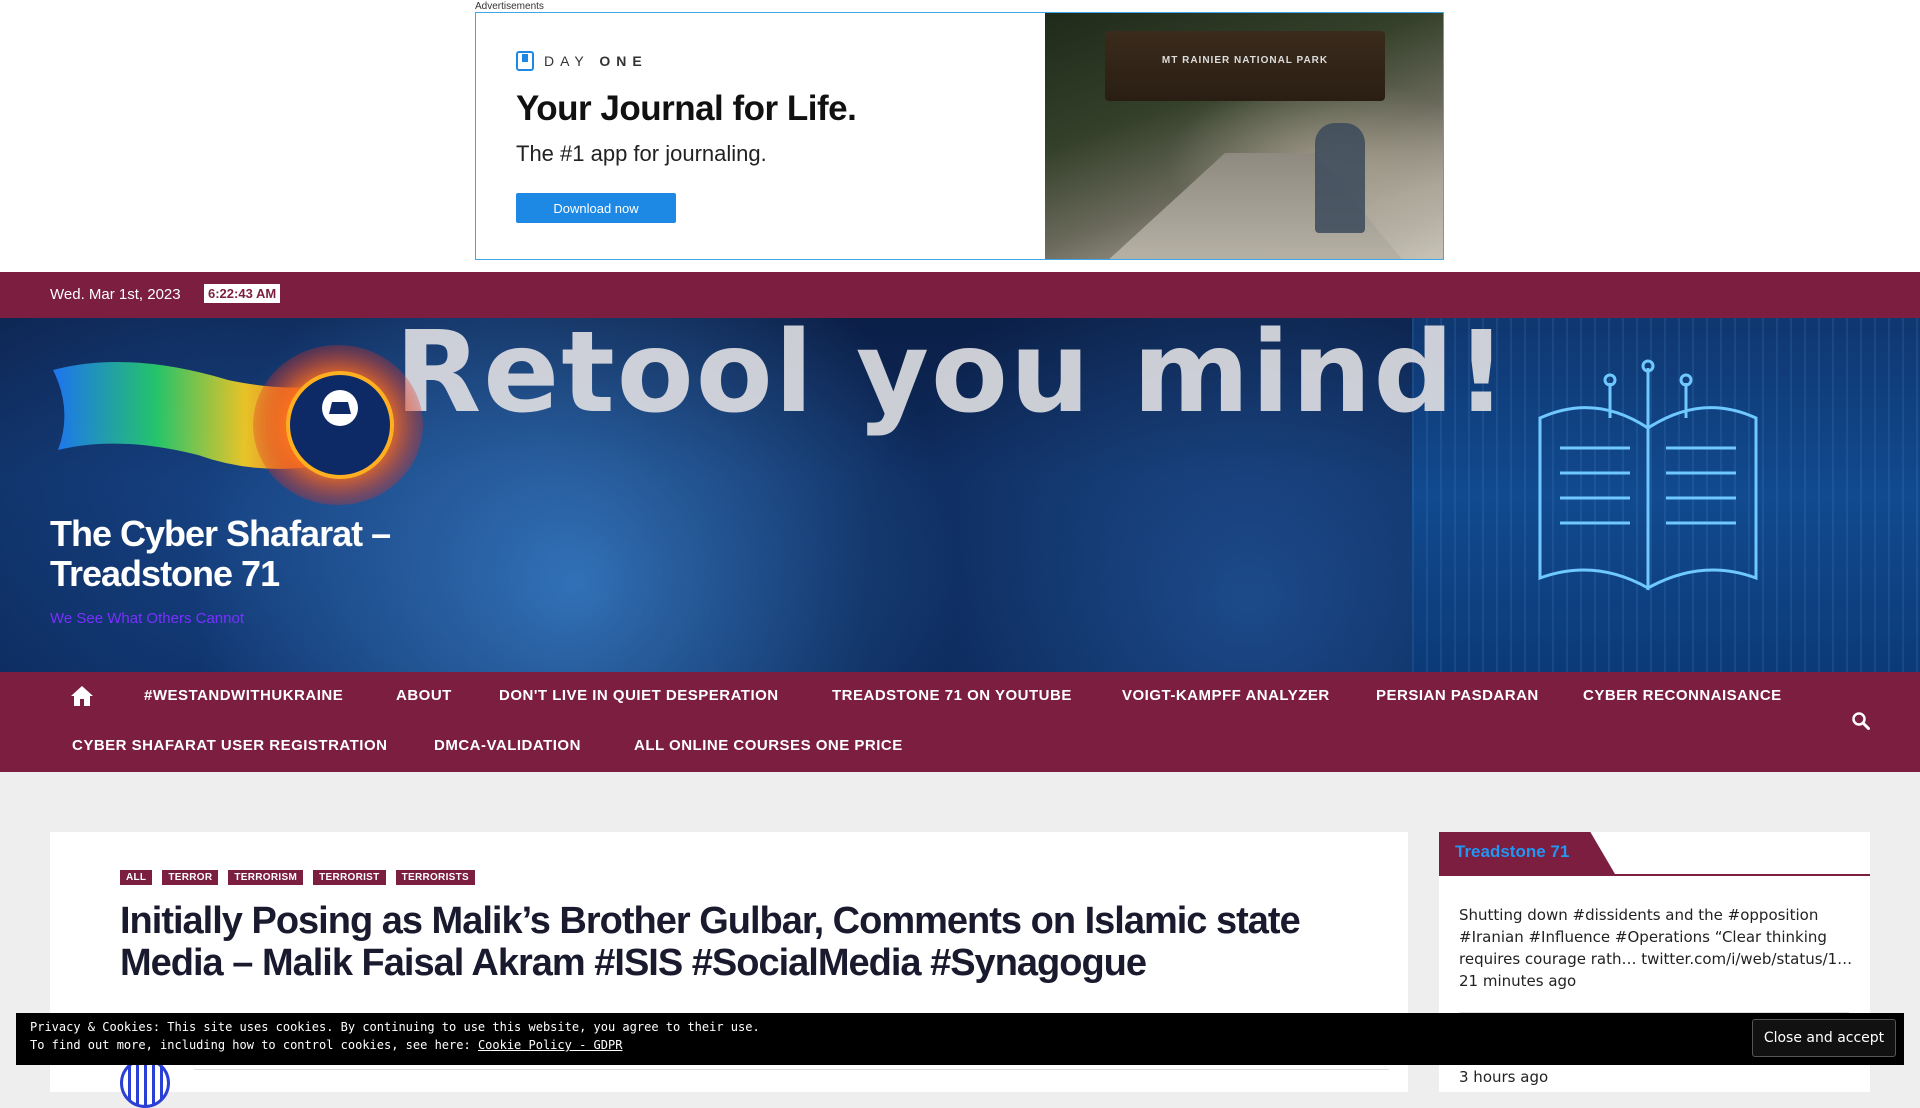 The width and height of the screenshot is (1920, 1108). I want to click on ad-photo-sign: MT RAINIER NATIONAL PARK, so click(1245, 66).